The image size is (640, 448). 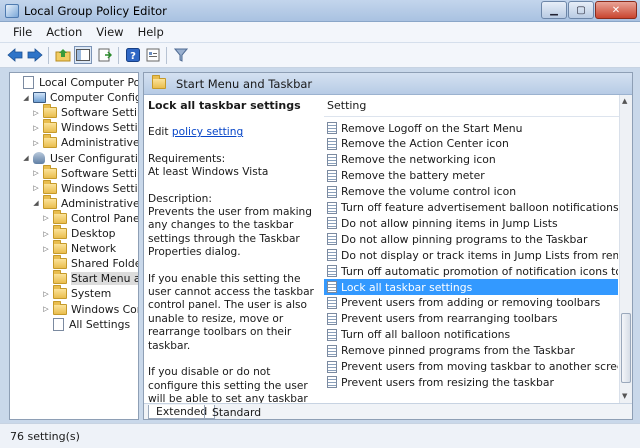 I want to click on scroll-up-icon: ▲, so click(x=624, y=101).